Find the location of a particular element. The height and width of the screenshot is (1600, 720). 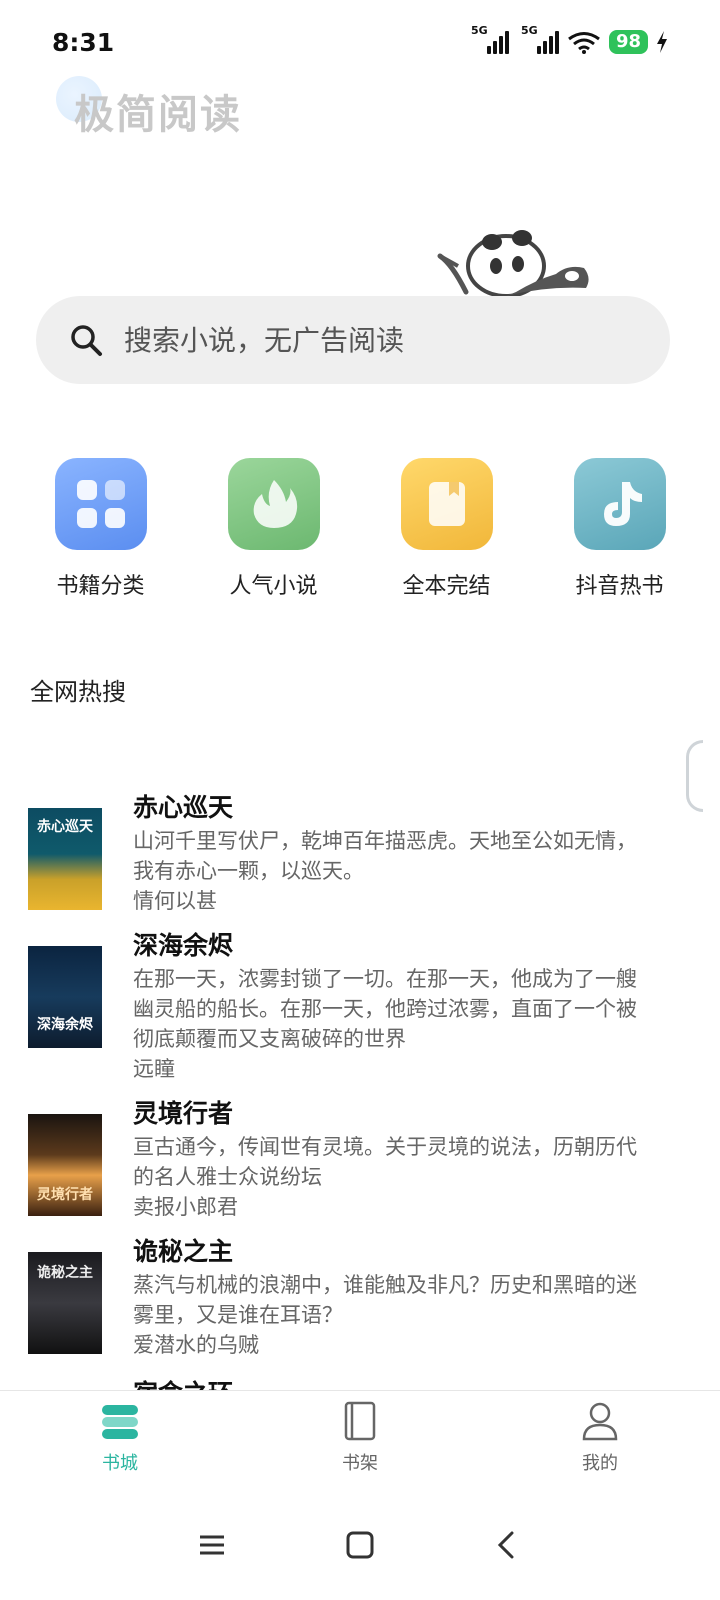

desc-line: 山河千里写伏尸，乾坤百年描恶虎。天地至公如无情， is located at coordinates (385, 841).